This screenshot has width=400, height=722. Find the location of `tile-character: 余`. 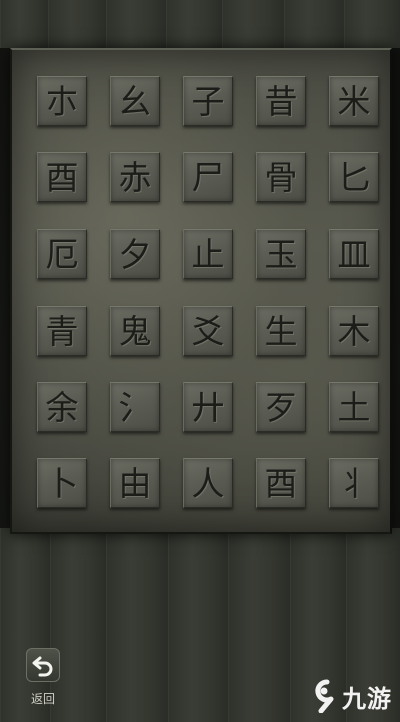

tile-character: 余 is located at coordinates (62, 407).